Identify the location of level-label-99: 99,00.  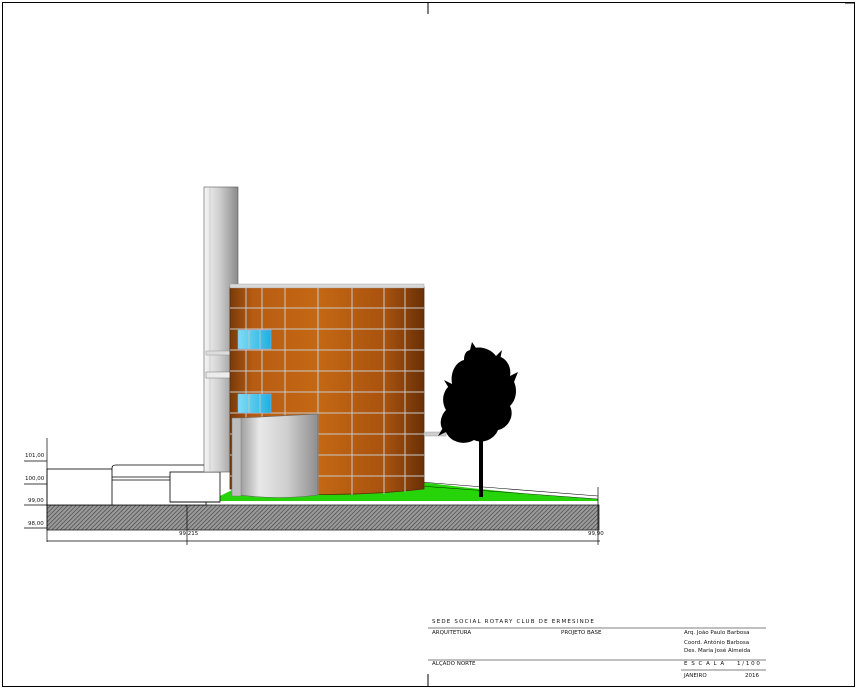
(36, 501).